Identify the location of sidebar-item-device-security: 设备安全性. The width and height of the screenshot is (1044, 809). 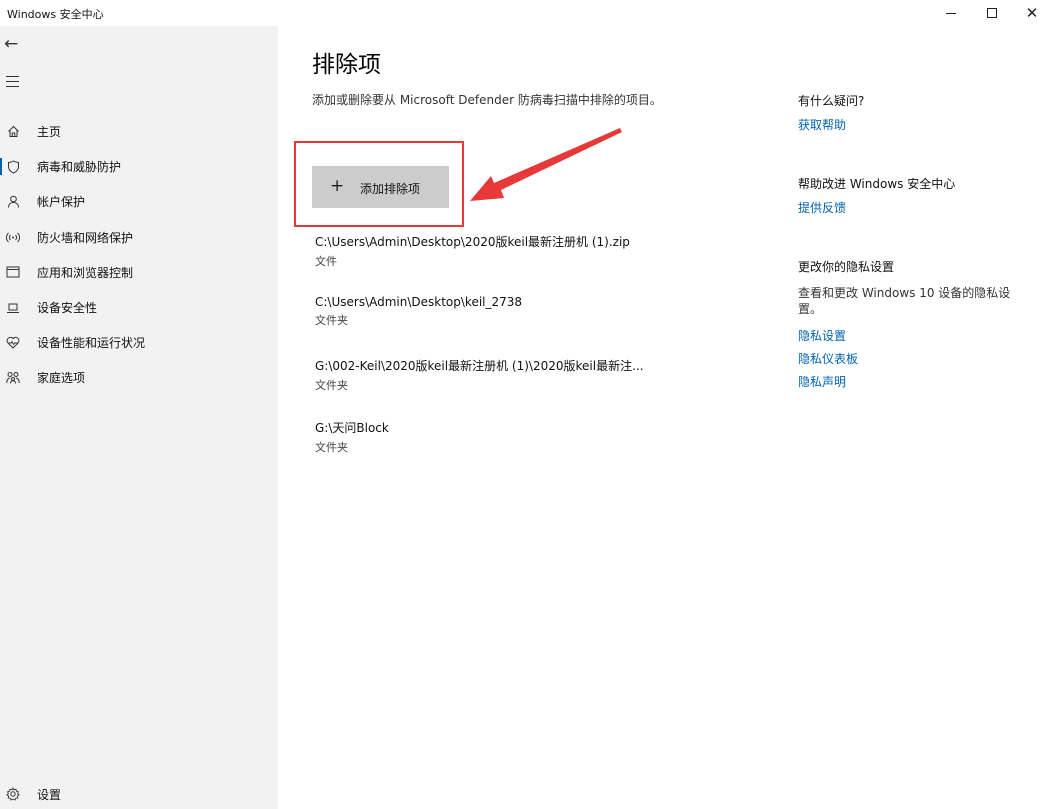
(139, 307).